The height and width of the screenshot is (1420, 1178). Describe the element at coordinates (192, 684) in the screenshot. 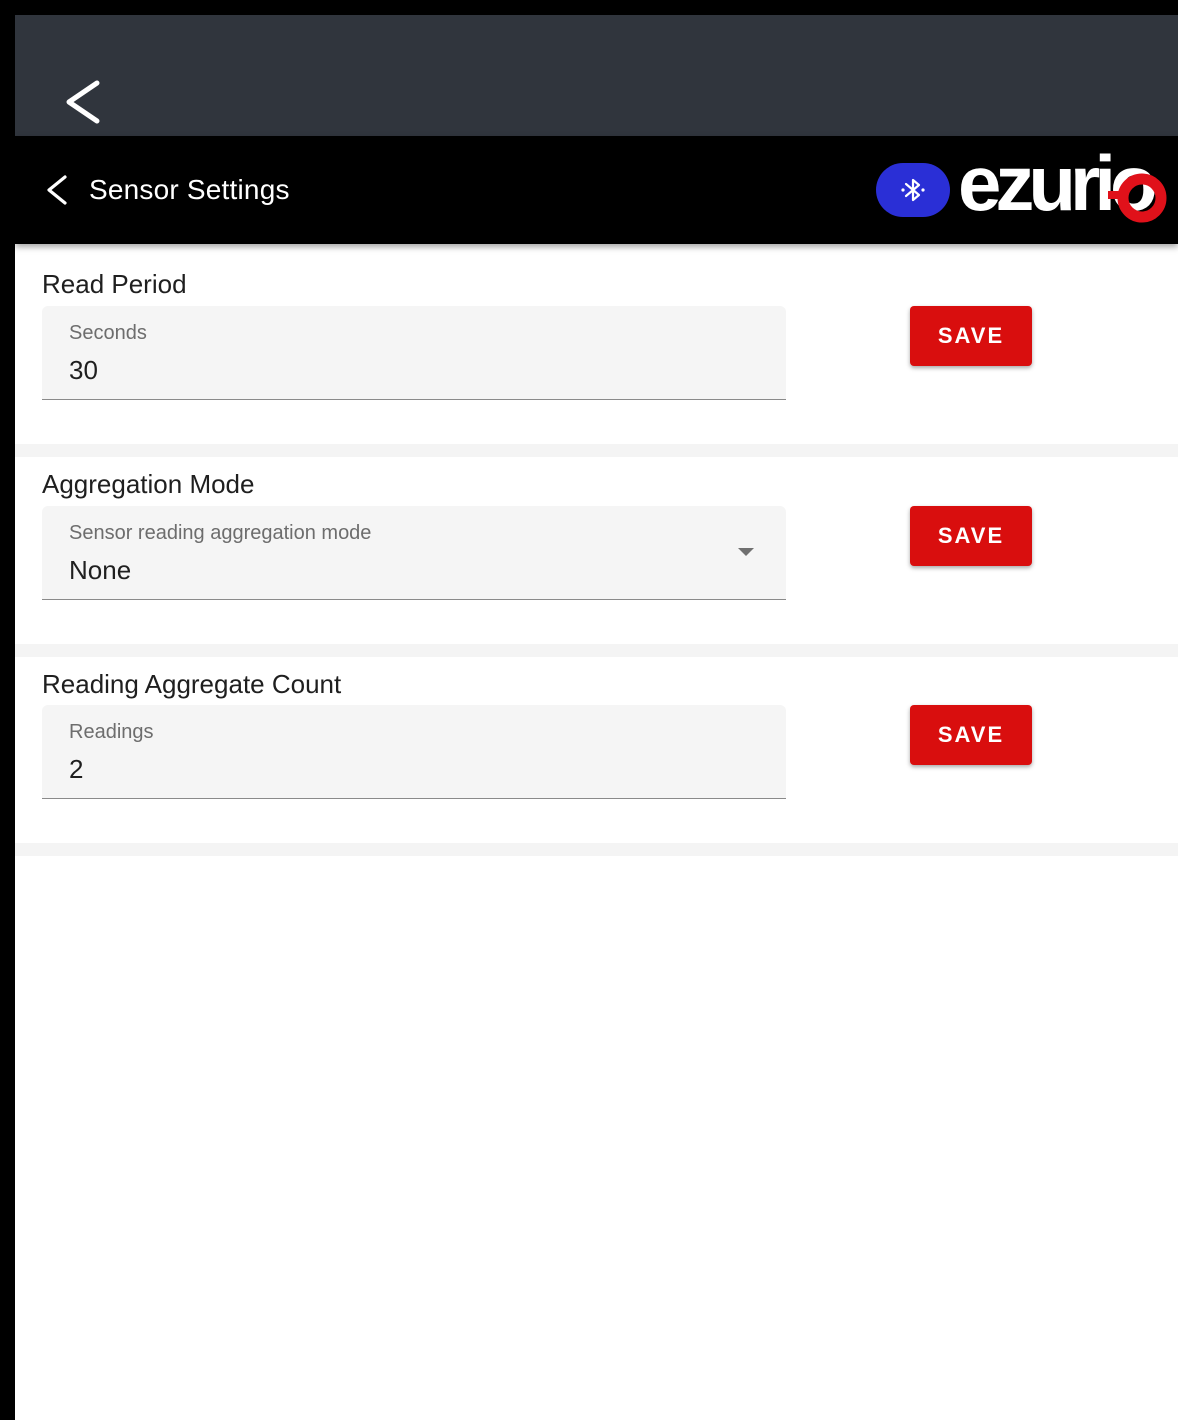

I see `section-title: Reading Aggregate Count` at that location.